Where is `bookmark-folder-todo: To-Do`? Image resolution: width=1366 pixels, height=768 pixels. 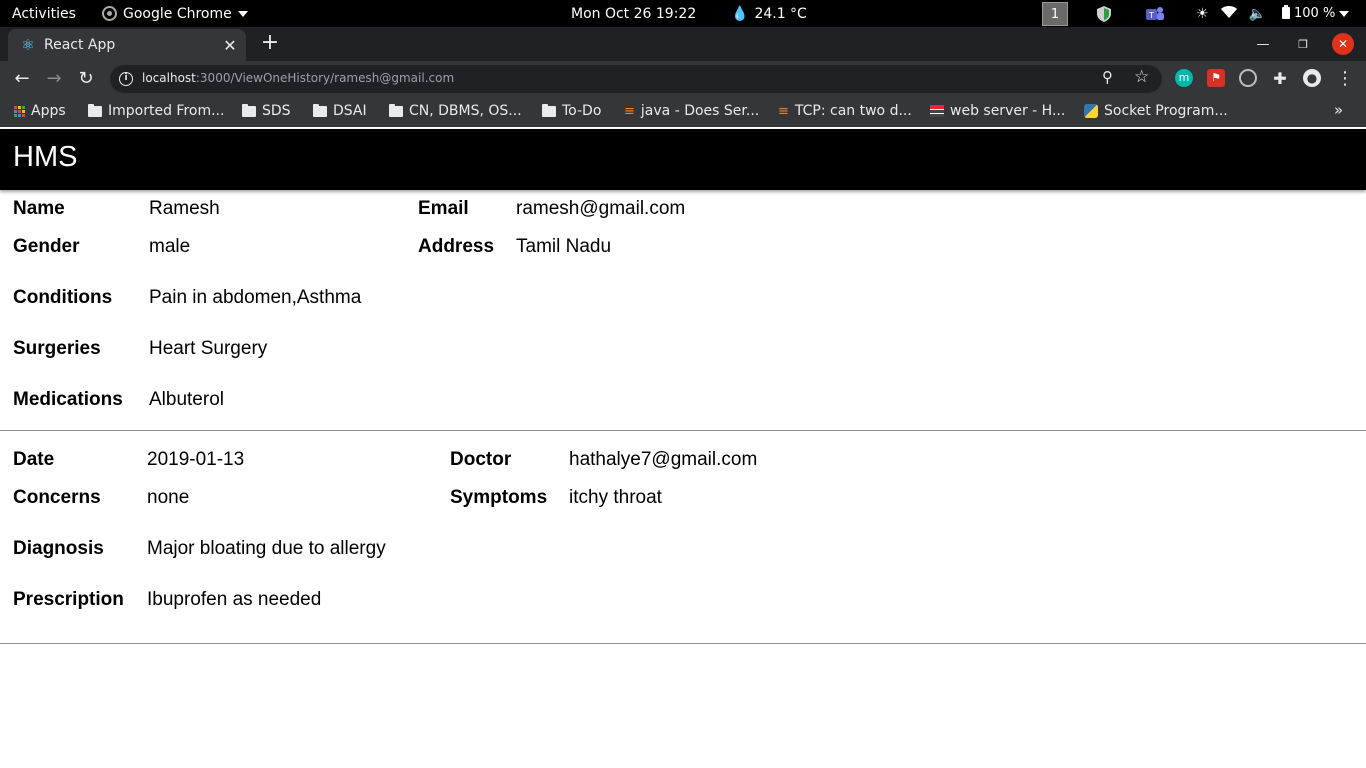 bookmark-folder-todo: To-Do is located at coordinates (571, 111).